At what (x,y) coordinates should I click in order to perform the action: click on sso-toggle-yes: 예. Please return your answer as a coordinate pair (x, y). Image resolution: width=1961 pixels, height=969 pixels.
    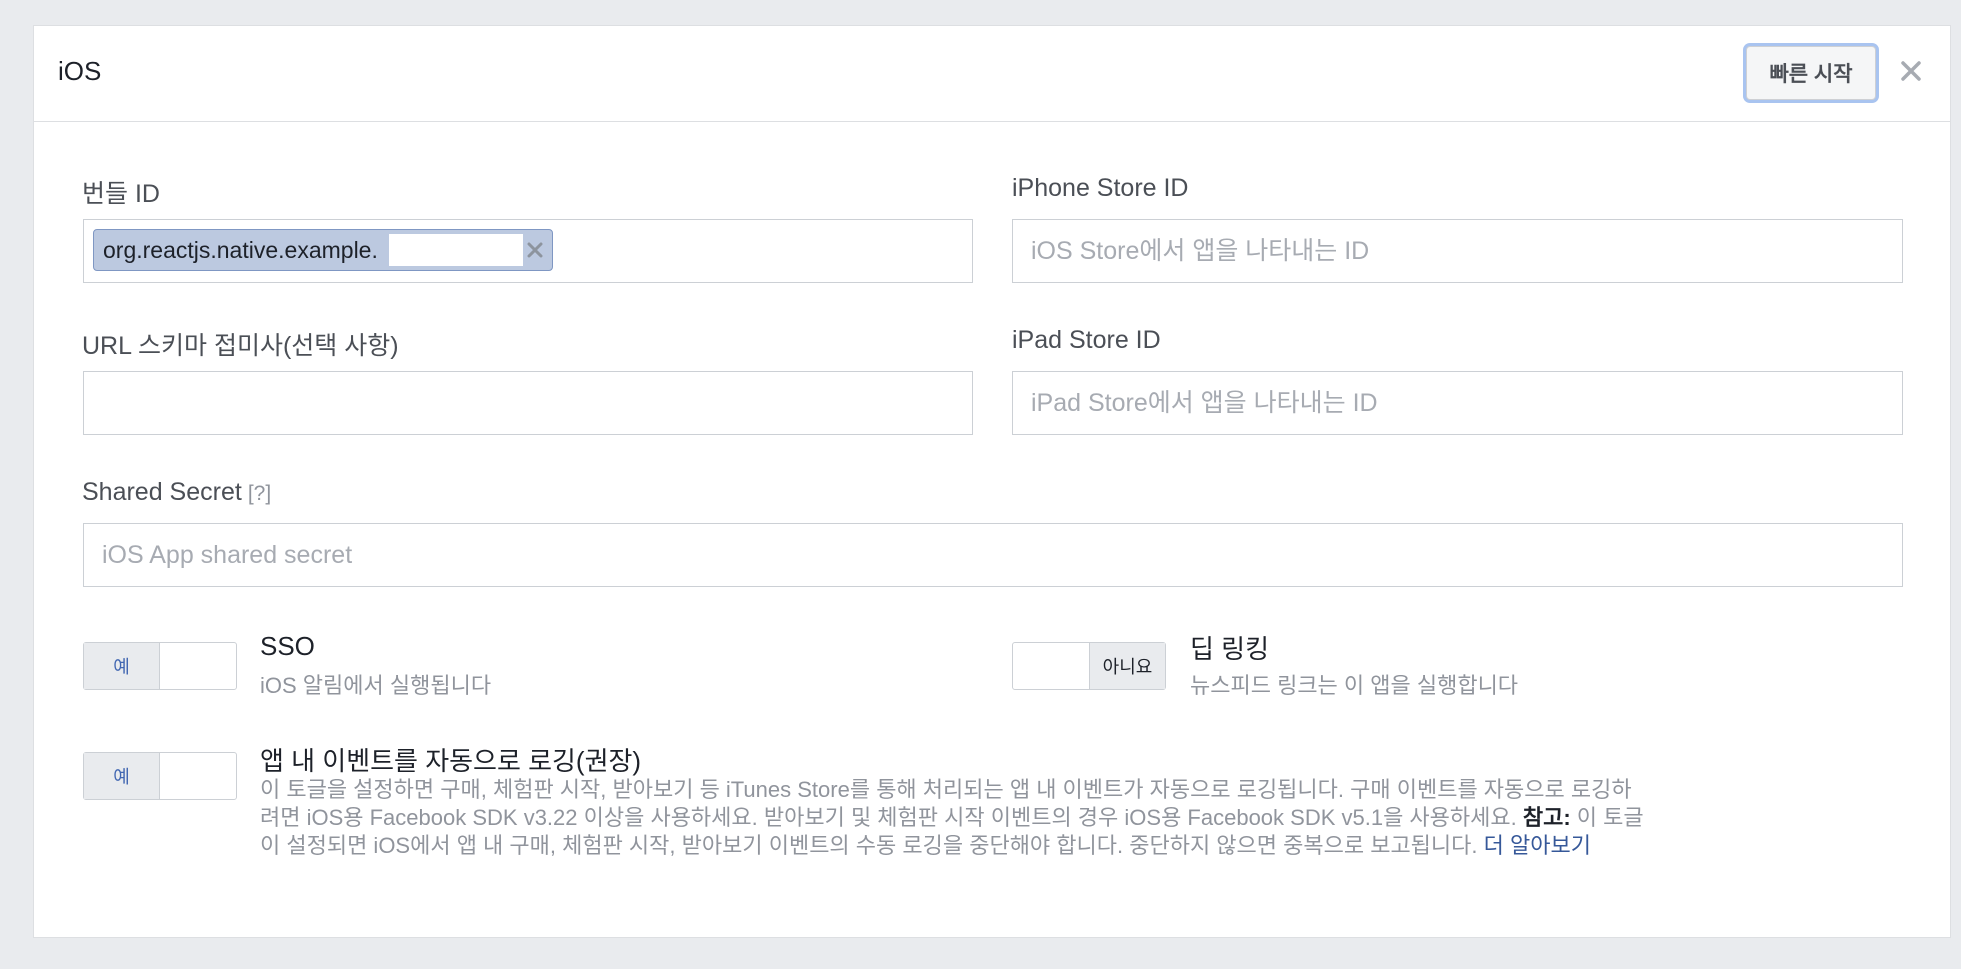
    Looking at the image, I should click on (122, 666).